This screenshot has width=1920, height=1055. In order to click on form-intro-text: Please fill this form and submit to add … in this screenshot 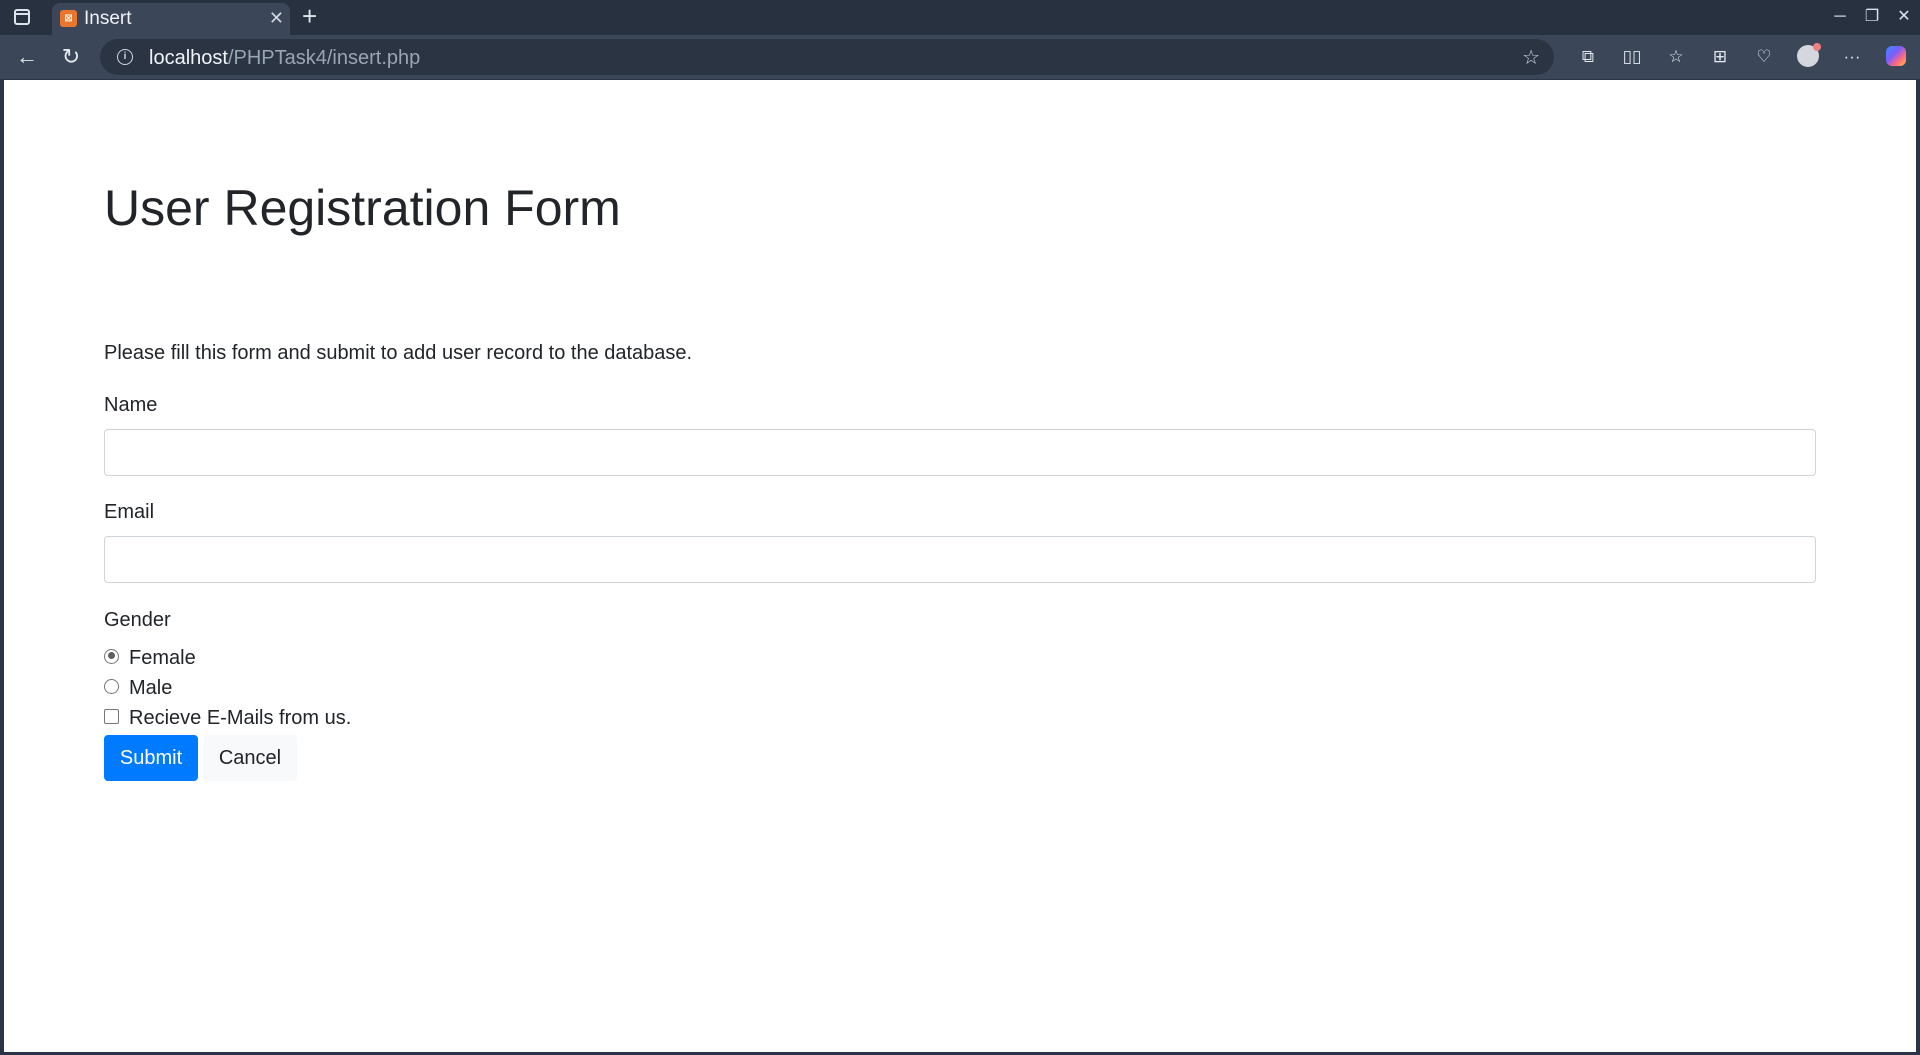, I will do `click(398, 353)`.